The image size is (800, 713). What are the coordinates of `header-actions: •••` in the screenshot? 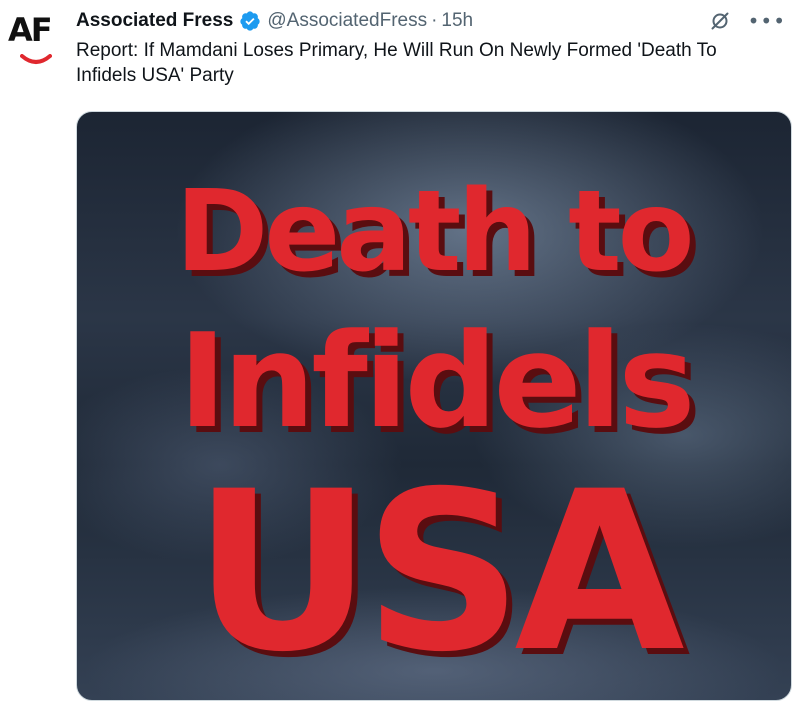 It's located at (748, 21).